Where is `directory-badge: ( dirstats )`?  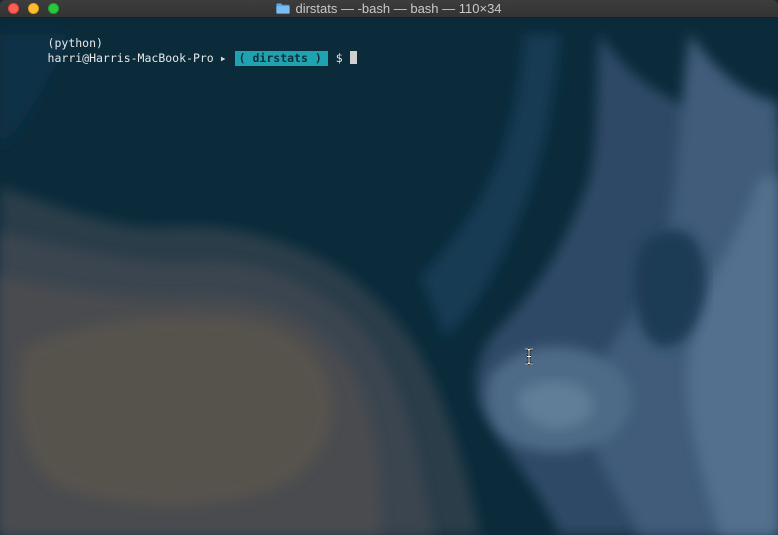 directory-badge: ( dirstats ) is located at coordinates (281, 58).